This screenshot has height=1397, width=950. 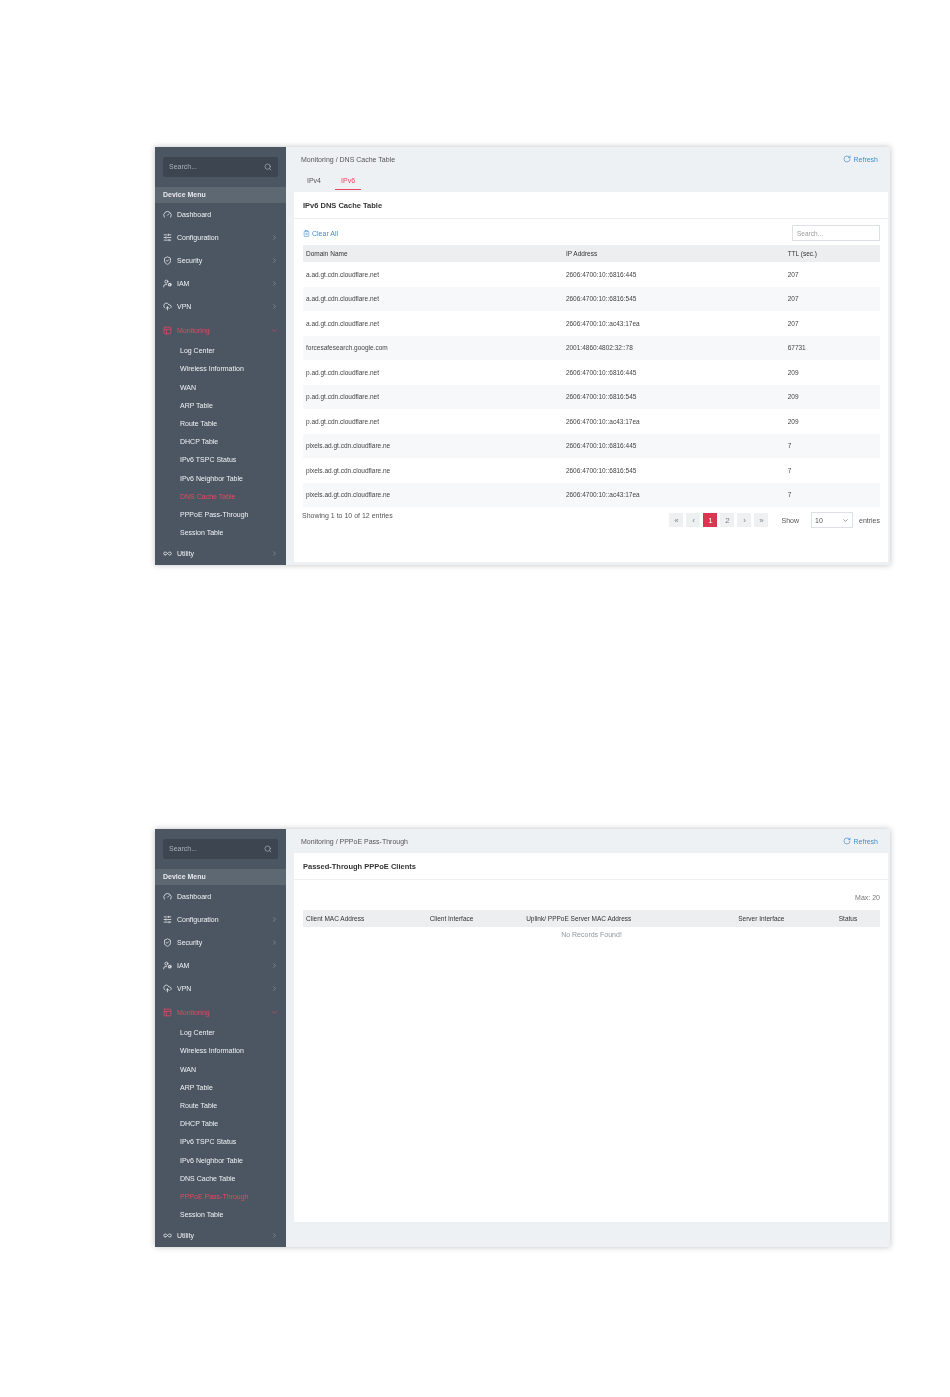 I want to click on page-button: ‹, so click(x=693, y=520).